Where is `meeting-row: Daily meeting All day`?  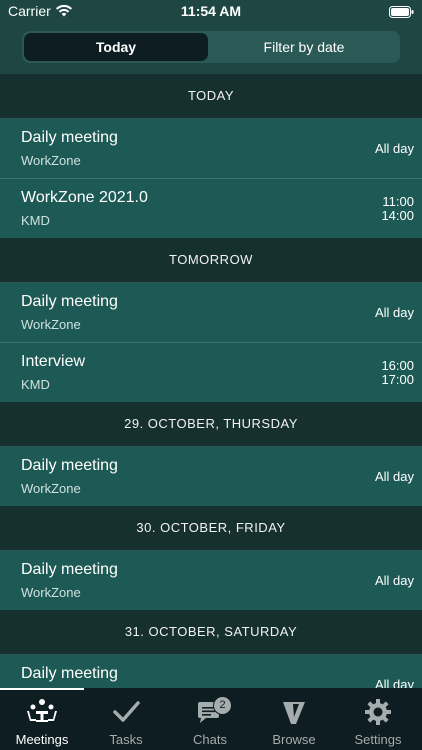
meeting-row: Daily meeting All day is located at coordinates (211, 671).